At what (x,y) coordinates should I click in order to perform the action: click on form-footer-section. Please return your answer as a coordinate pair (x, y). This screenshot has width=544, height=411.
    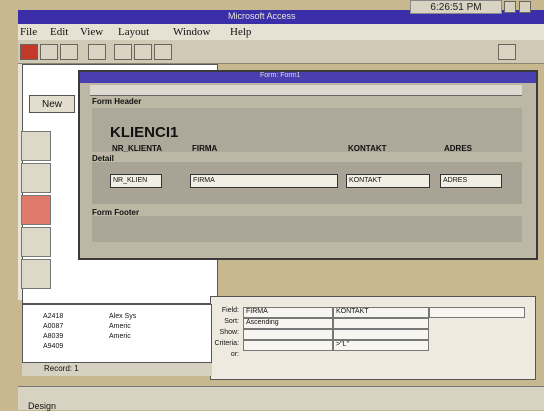
    Looking at the image, I should click on (307, 229).